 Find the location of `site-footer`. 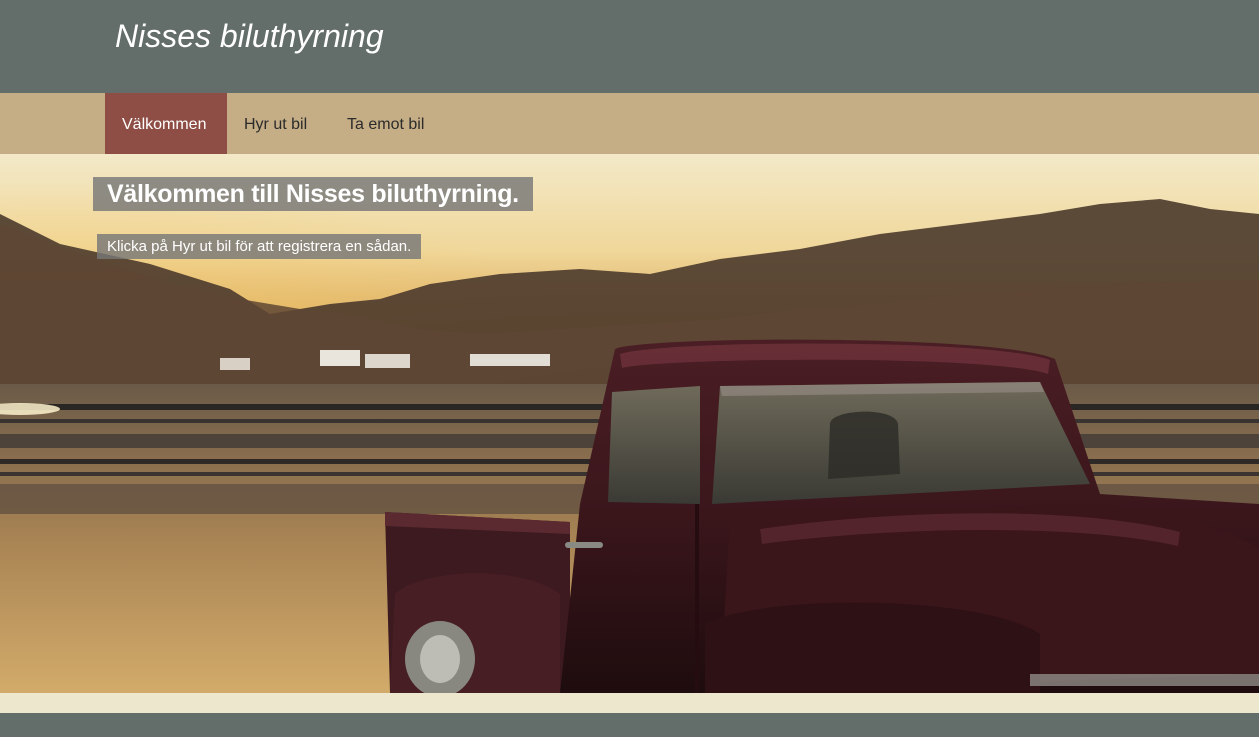

site-footer is located at coordinates (629, 725).